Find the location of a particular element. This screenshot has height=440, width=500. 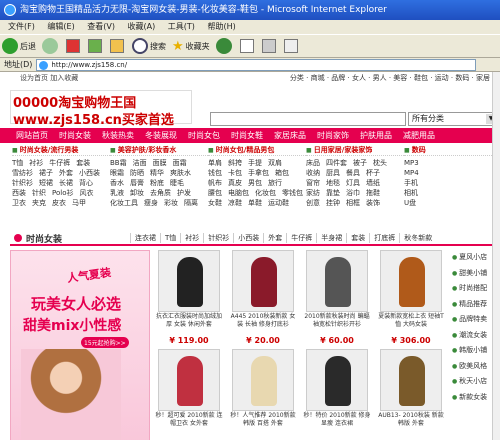

history-button is located at coordinates (224, 46).